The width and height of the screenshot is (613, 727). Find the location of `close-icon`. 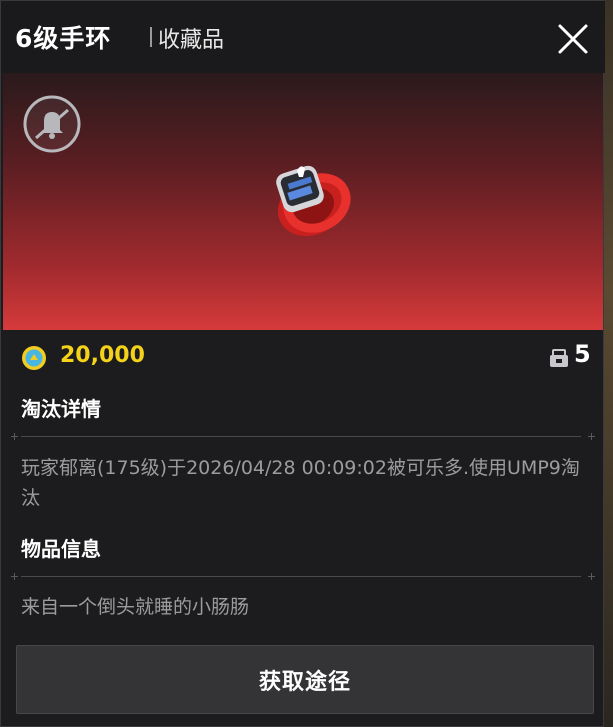

close-icon is located at coordinates (573, 39).